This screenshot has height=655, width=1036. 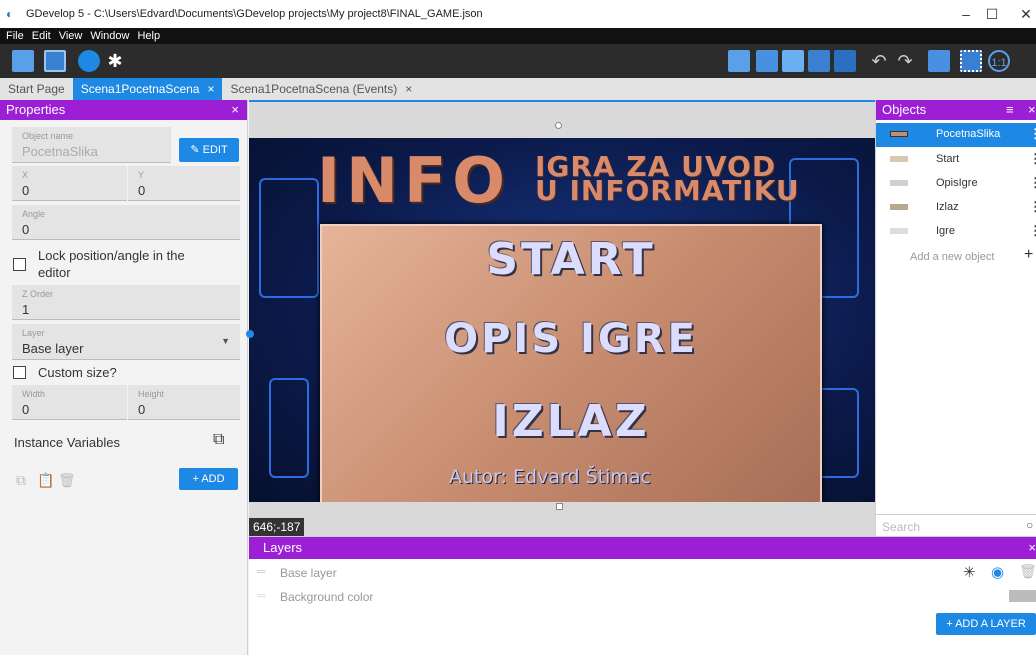 What do you see at coordinates (327, 597) in the screenshot?
I see `background-color-label: Background color` at bounding box center [327, 597].